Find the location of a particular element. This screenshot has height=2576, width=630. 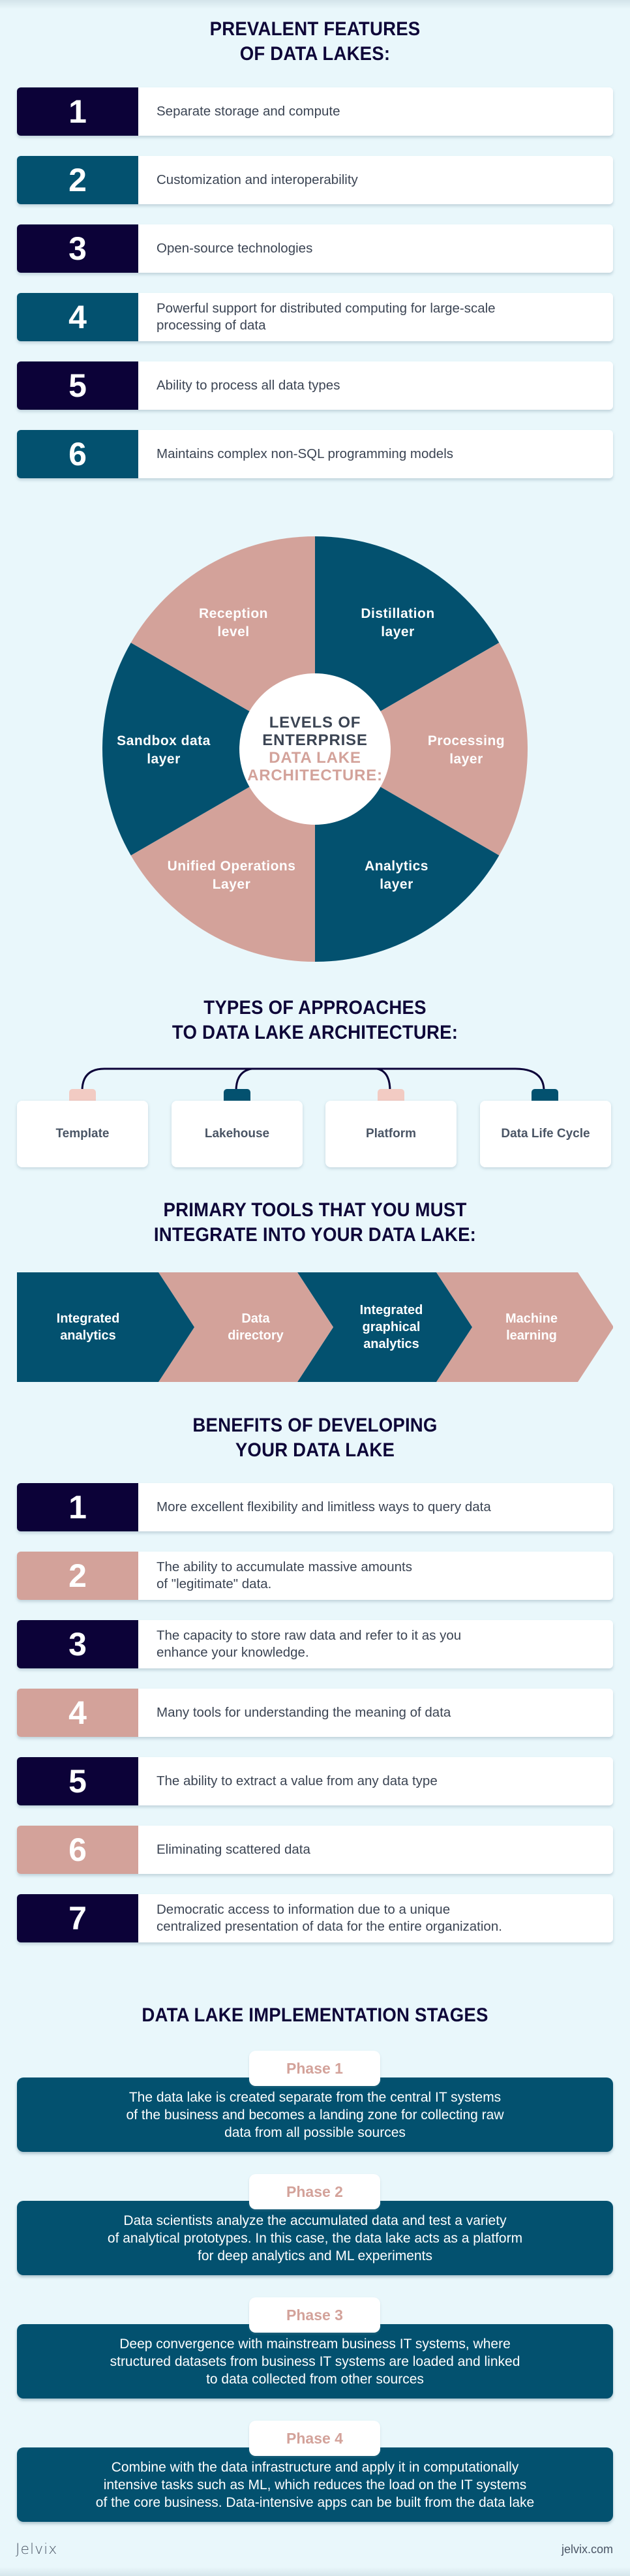

feature-row: 5 Ability to process all data types is located at coordinates (315, 385).